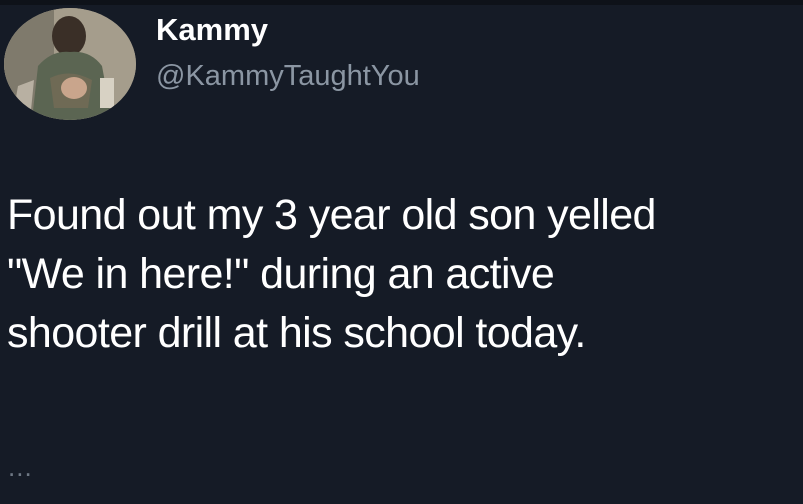  I want to click on tweet-text-line: Found out my 3 year old son yelled, so click(331, 215).